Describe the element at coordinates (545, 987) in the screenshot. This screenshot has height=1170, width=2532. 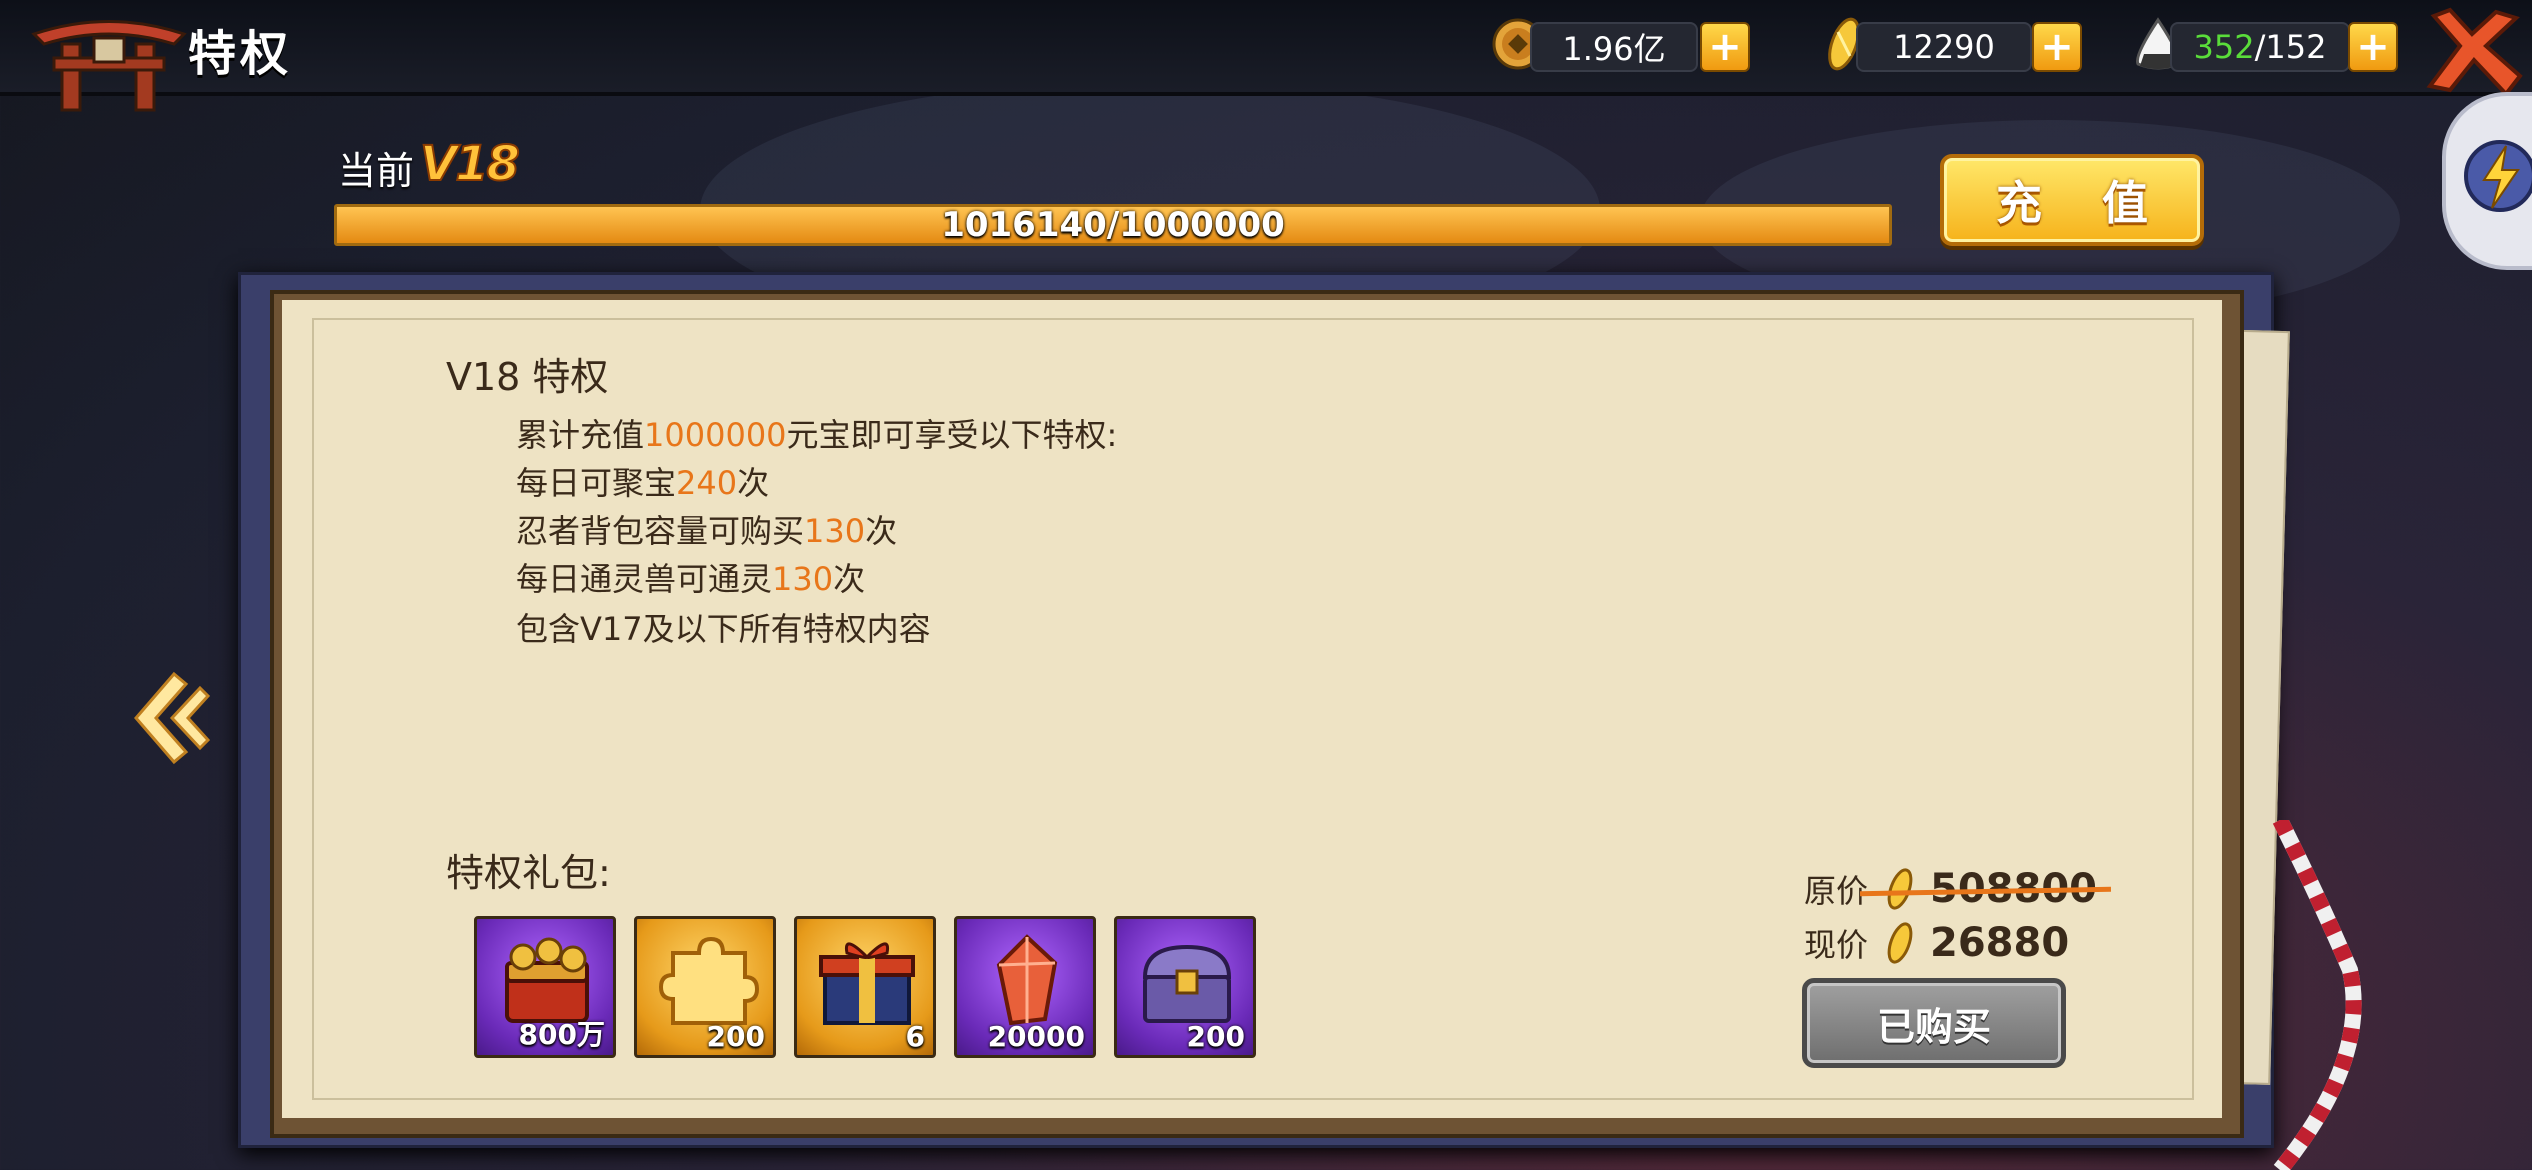
I see `gift-item: 800万` at that location.